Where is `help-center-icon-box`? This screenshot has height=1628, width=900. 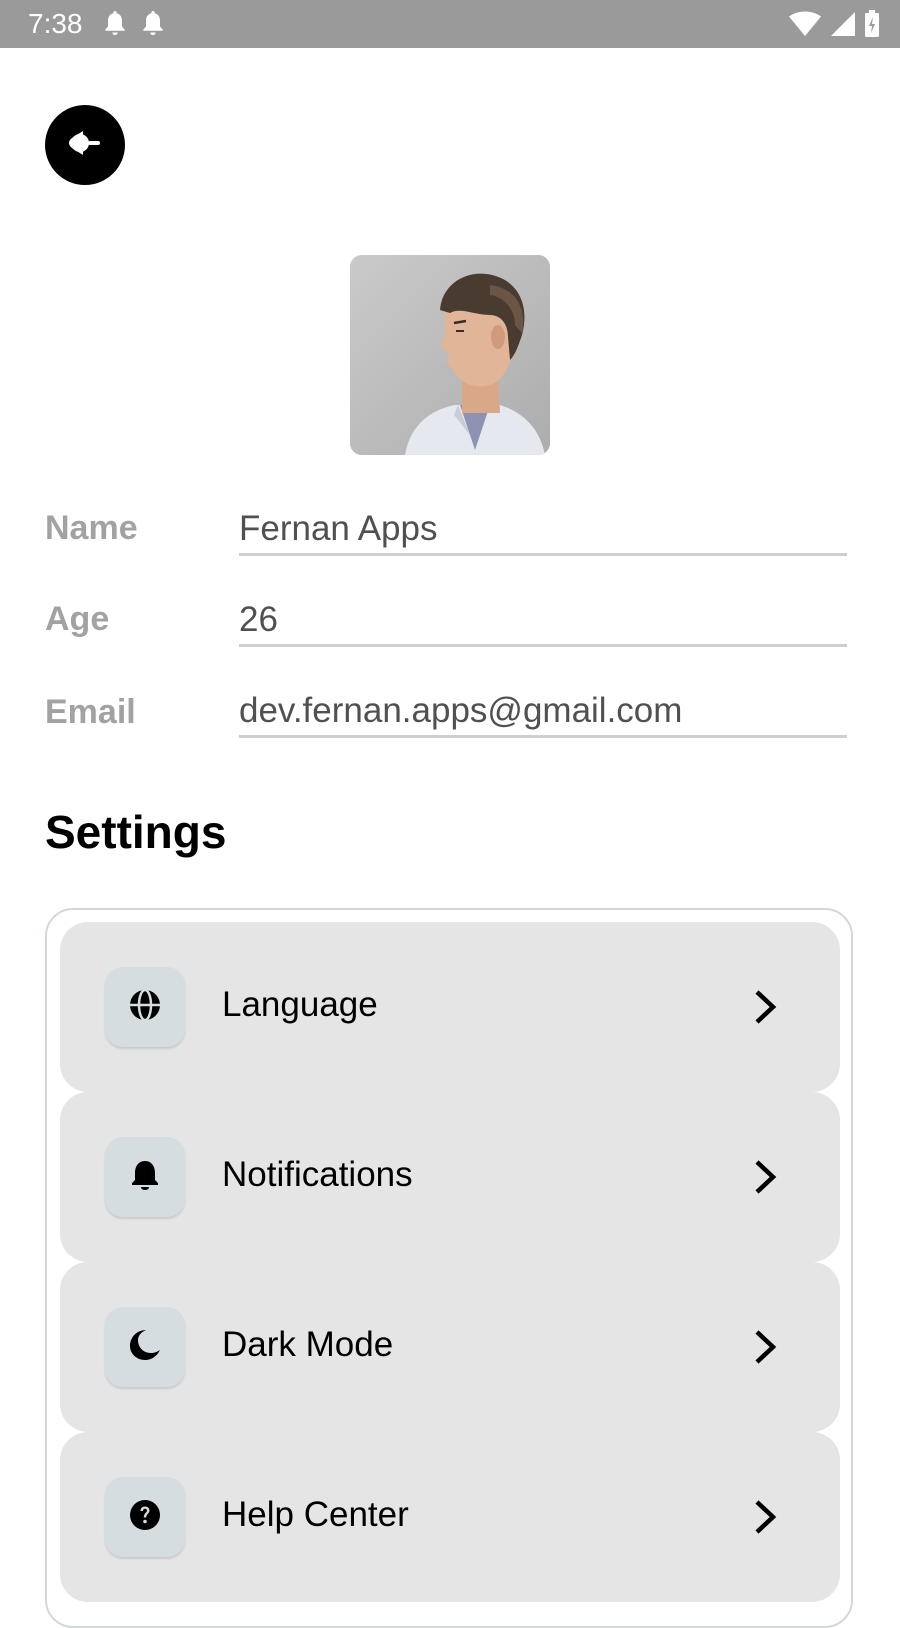 help-center-icon-box is located at coordinates (145, 1517).